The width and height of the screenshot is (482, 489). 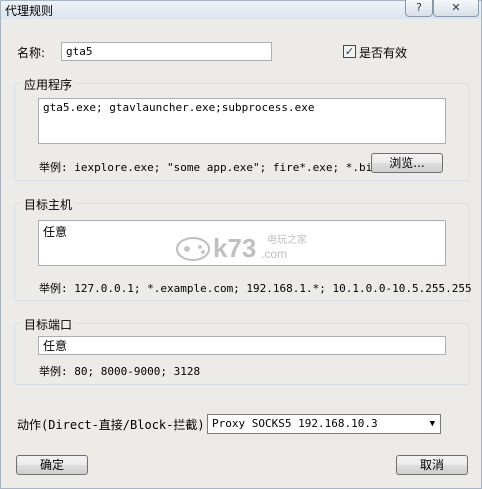 What do you see at coordinates (55, 346) in the screenshot?
I see `target-port-value: 任意` at bounding box center [55, 346].